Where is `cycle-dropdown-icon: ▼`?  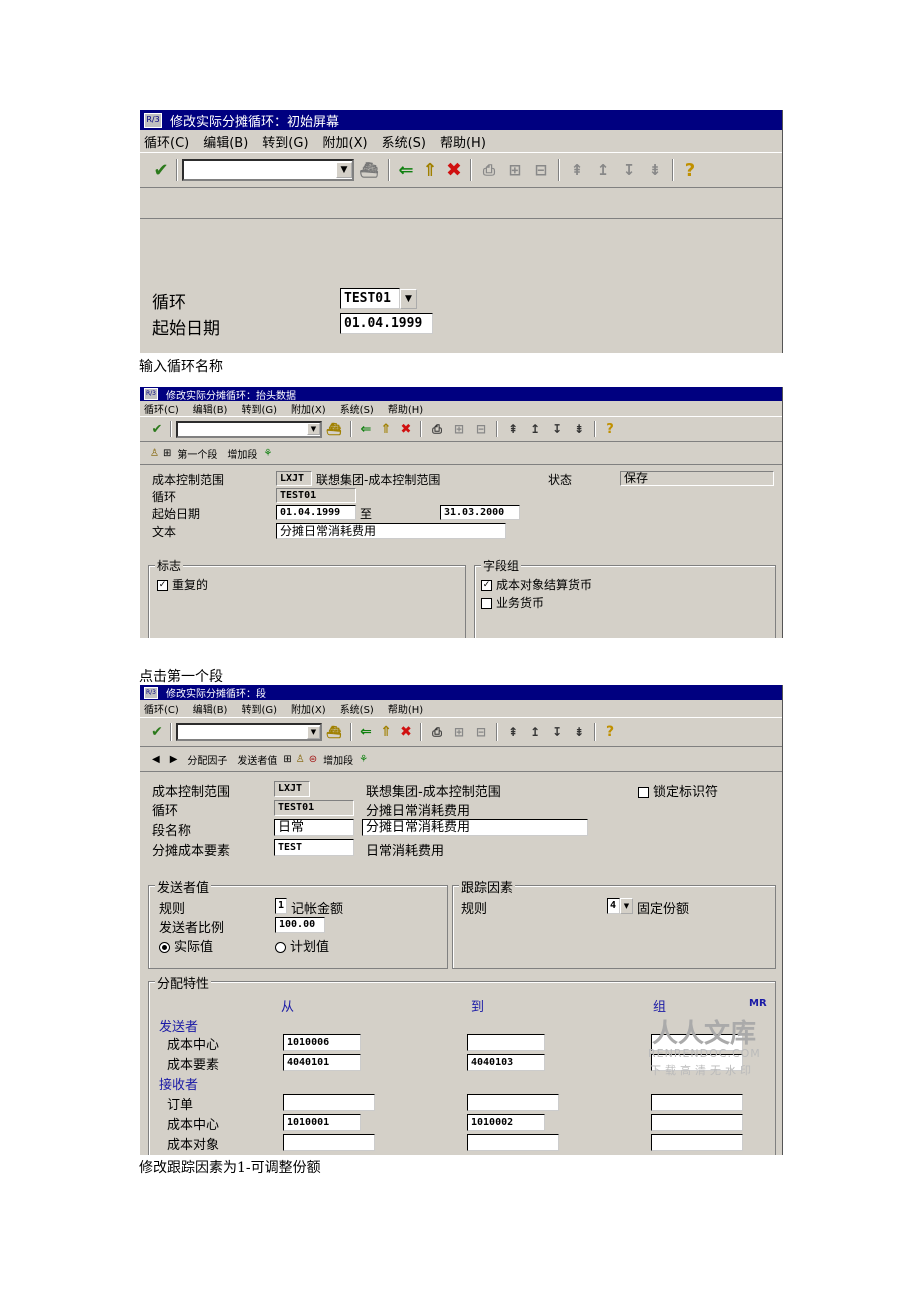 cycle-dropdown-icon: ▼ is located at coordinates (408, 299).